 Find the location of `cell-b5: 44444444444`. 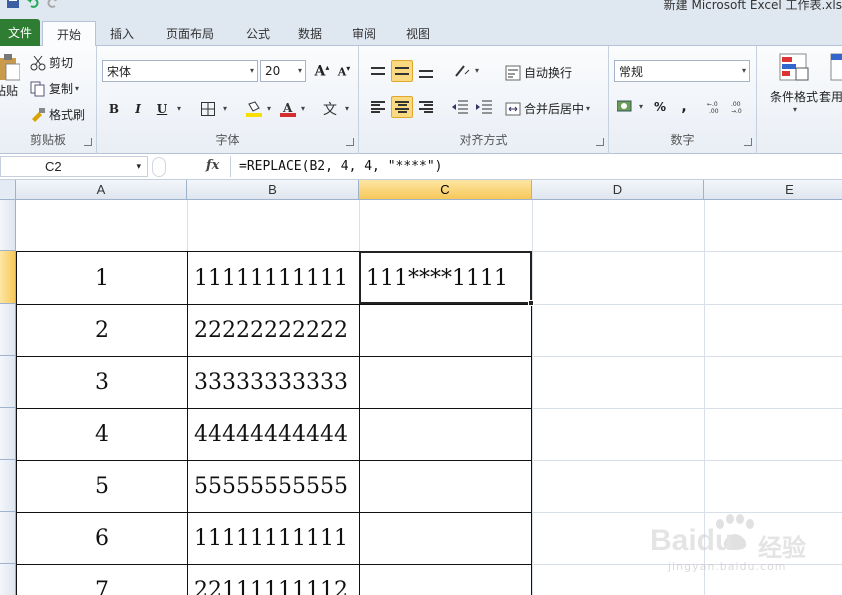

cell-b5: 44444444444 is located at coordinates (273, 434).